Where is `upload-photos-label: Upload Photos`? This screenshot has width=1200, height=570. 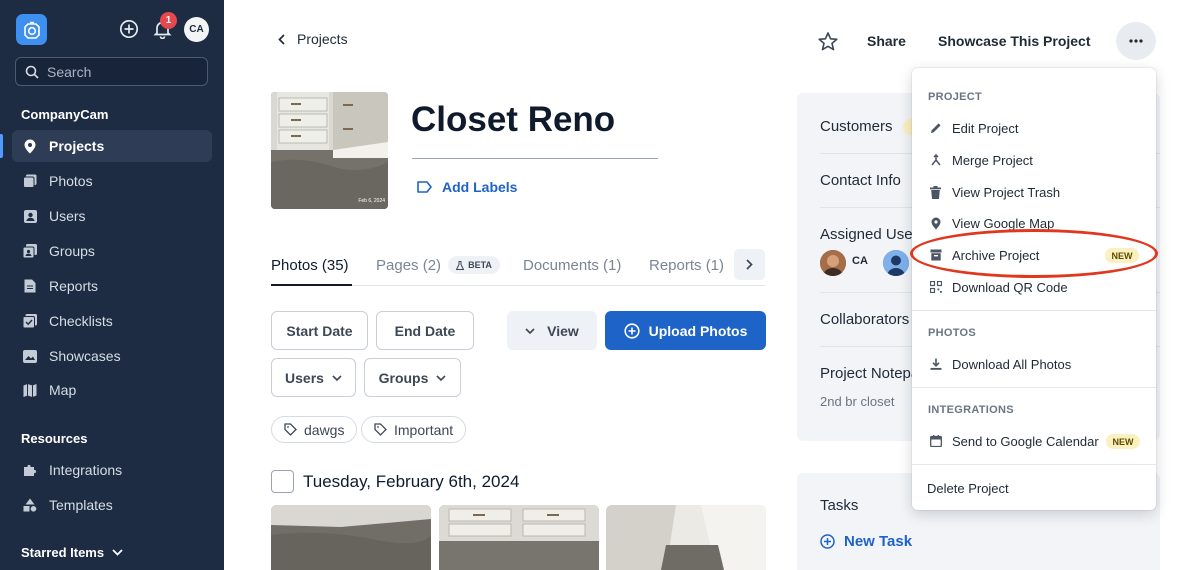
upload-photos-label: Upload Photos is located at coordinates (698, 330).